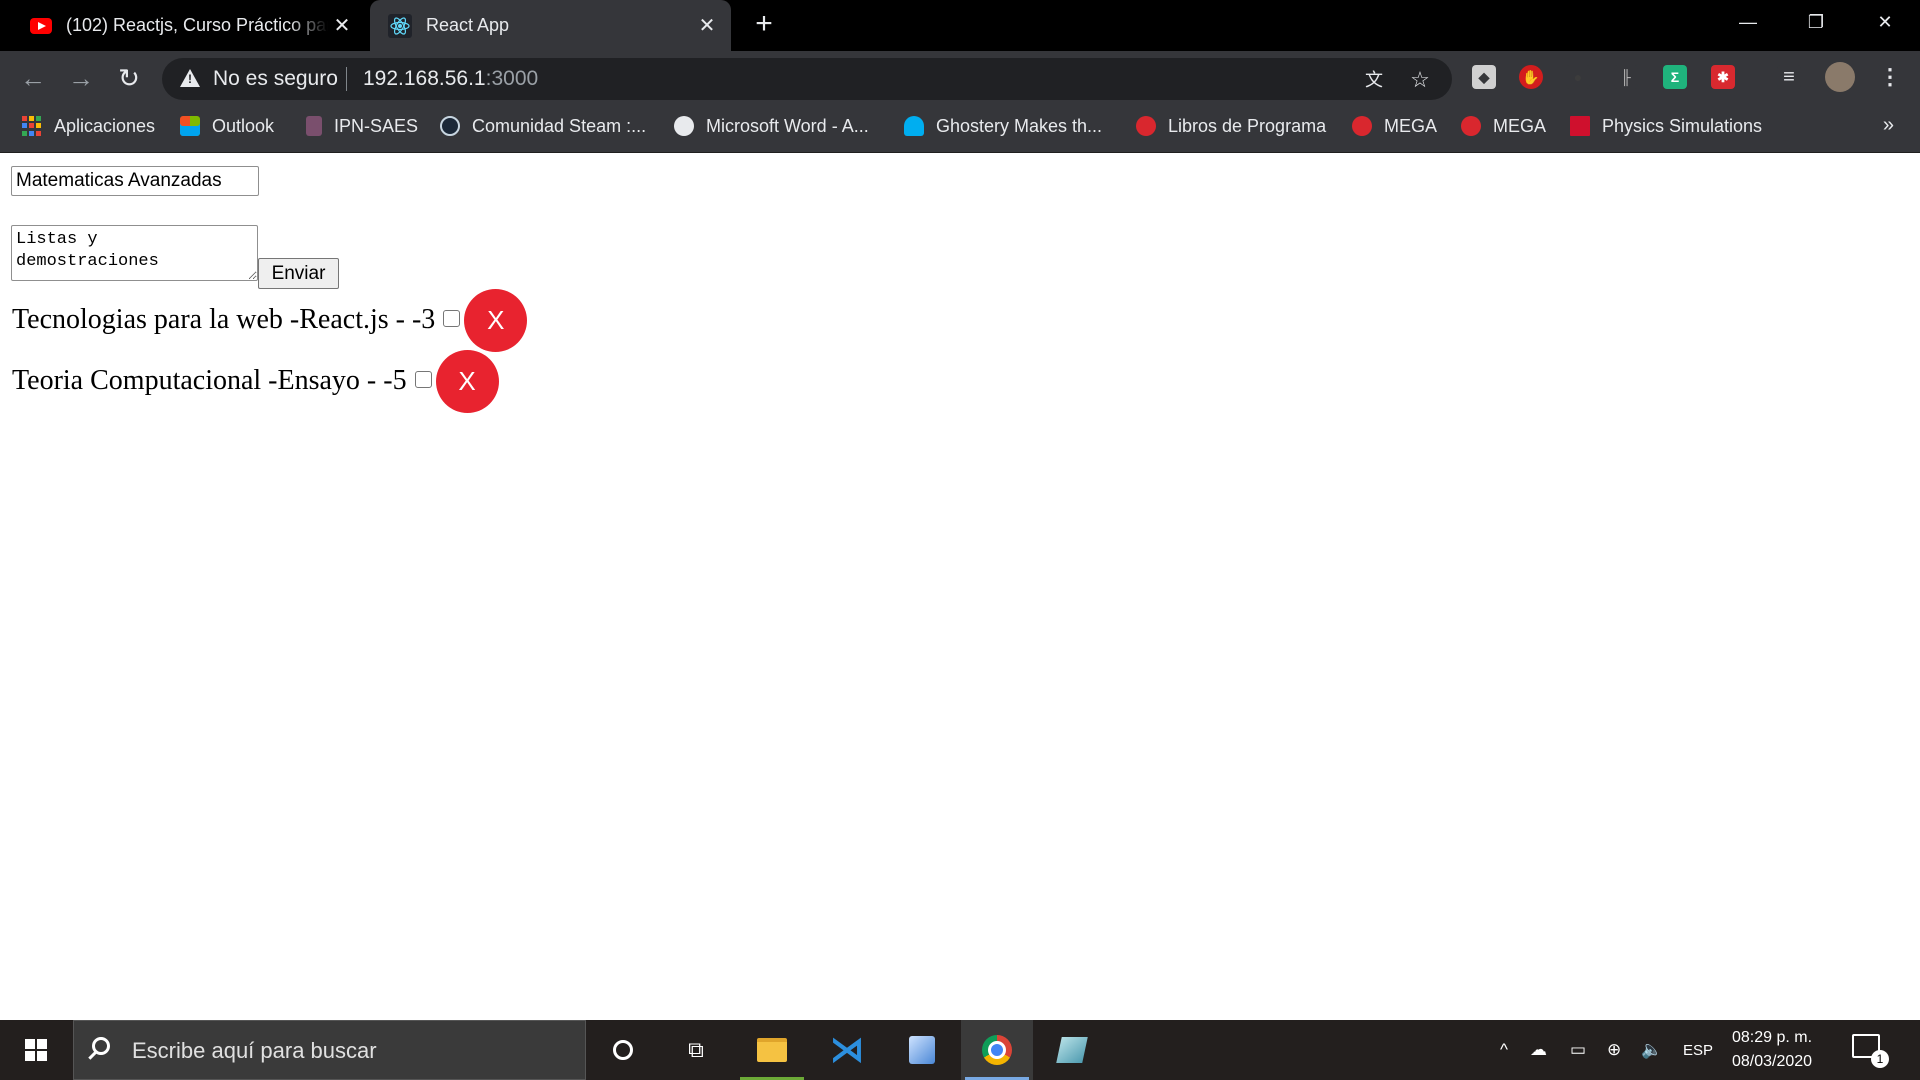 The width and height of the screenshot is (1920, 1080). I want to click on file-explorer-app, so click(772, 1050).